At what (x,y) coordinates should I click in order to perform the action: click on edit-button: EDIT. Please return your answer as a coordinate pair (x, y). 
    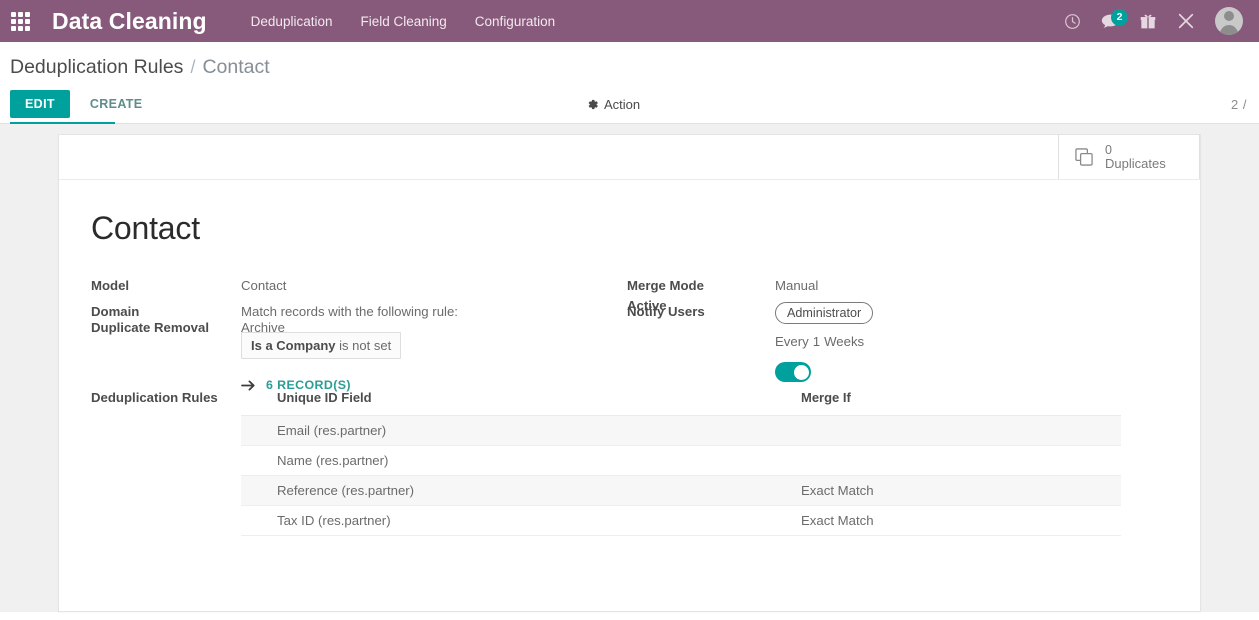
    Looking at the image, I should click on (40, 104).